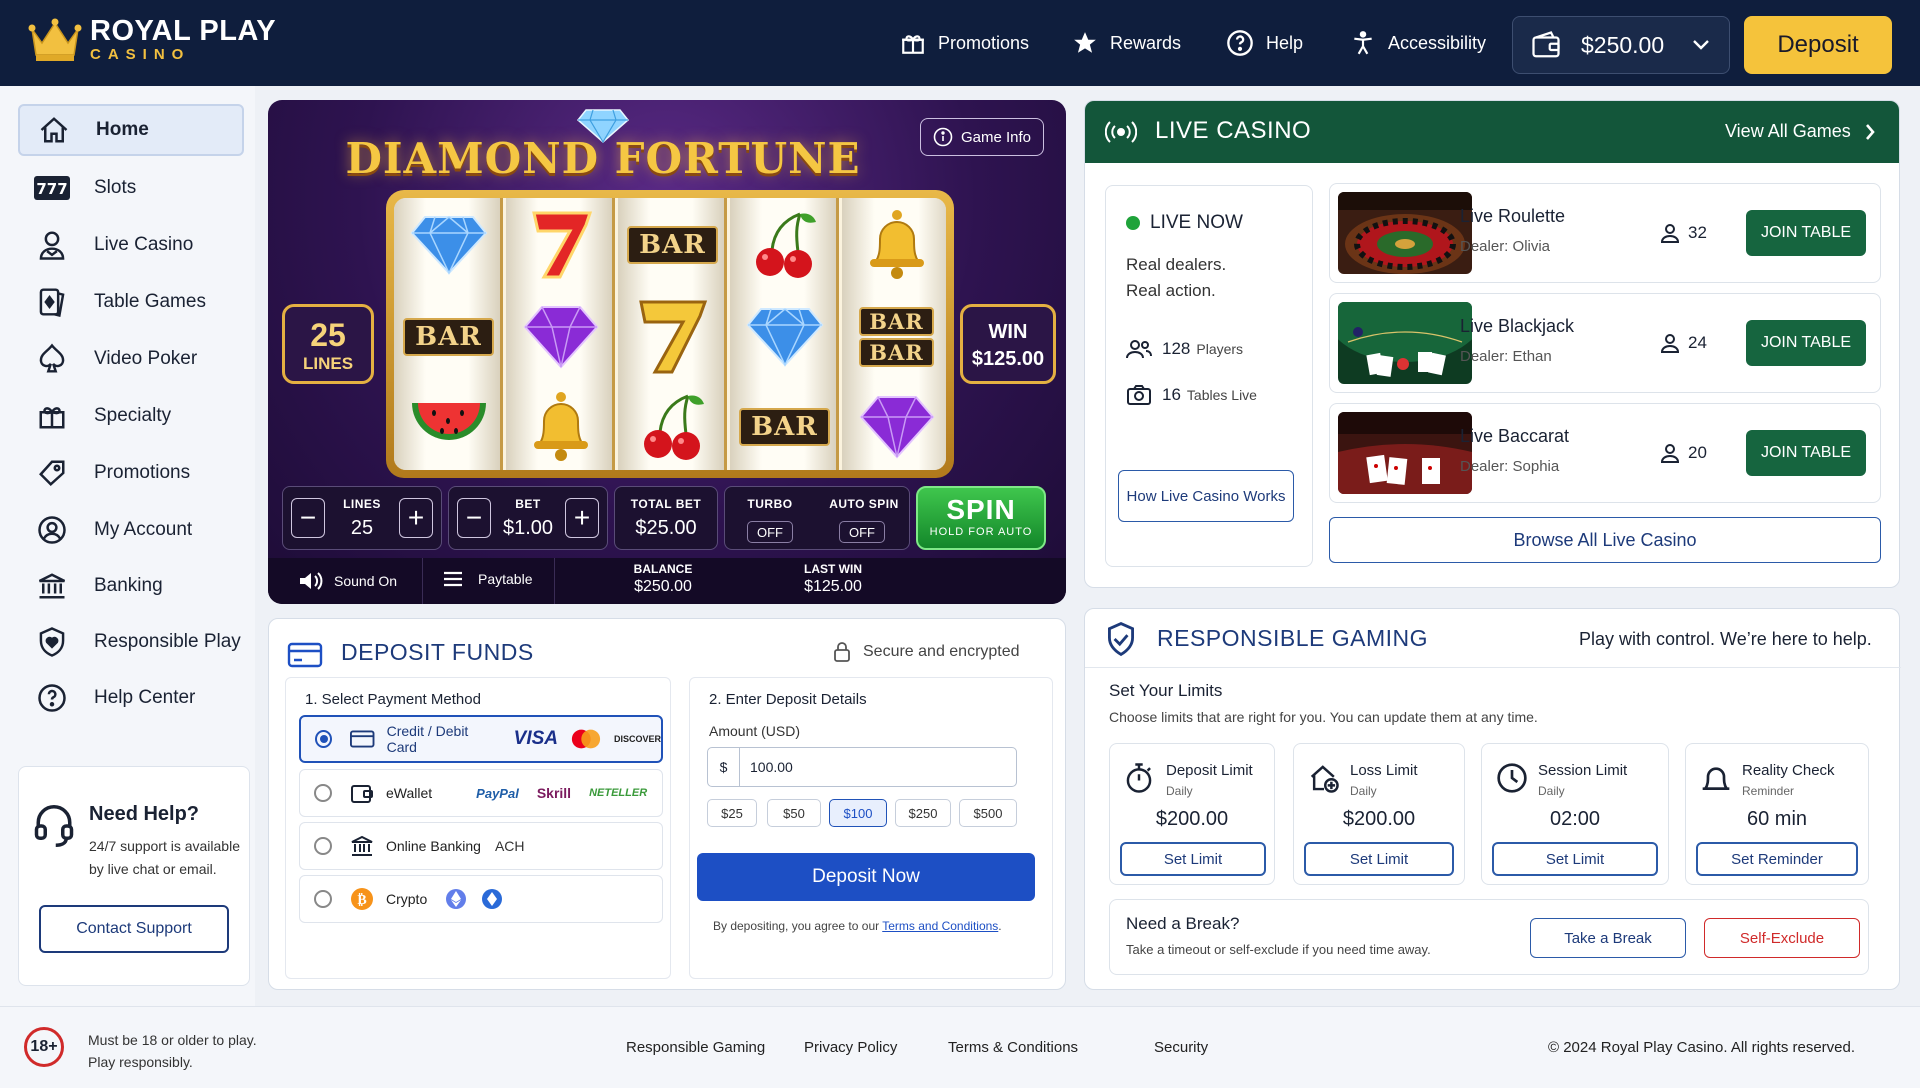 This screenshot has width=1920, height=1088. What do you see at coordinates (1621, 45) in the screenshot?
I see `wallet-balance-dropdown: $250.00` at bounding box center [1621, 45].